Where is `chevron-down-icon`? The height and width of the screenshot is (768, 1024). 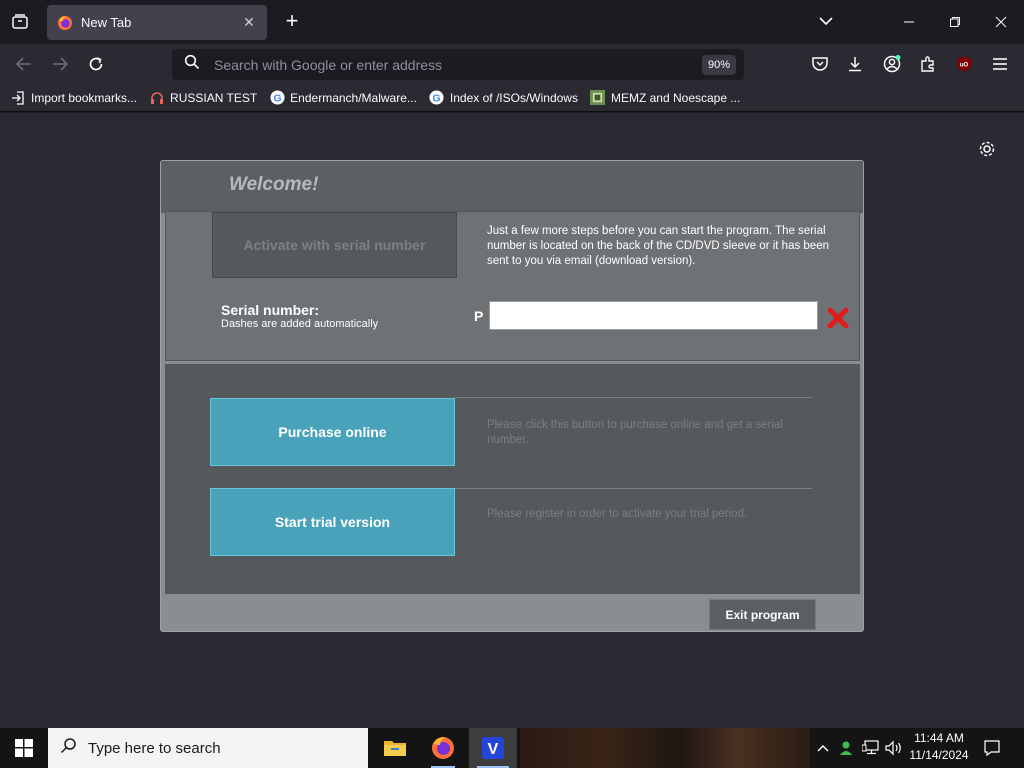
chevron-down-icon is located at coordinates (826, 22).